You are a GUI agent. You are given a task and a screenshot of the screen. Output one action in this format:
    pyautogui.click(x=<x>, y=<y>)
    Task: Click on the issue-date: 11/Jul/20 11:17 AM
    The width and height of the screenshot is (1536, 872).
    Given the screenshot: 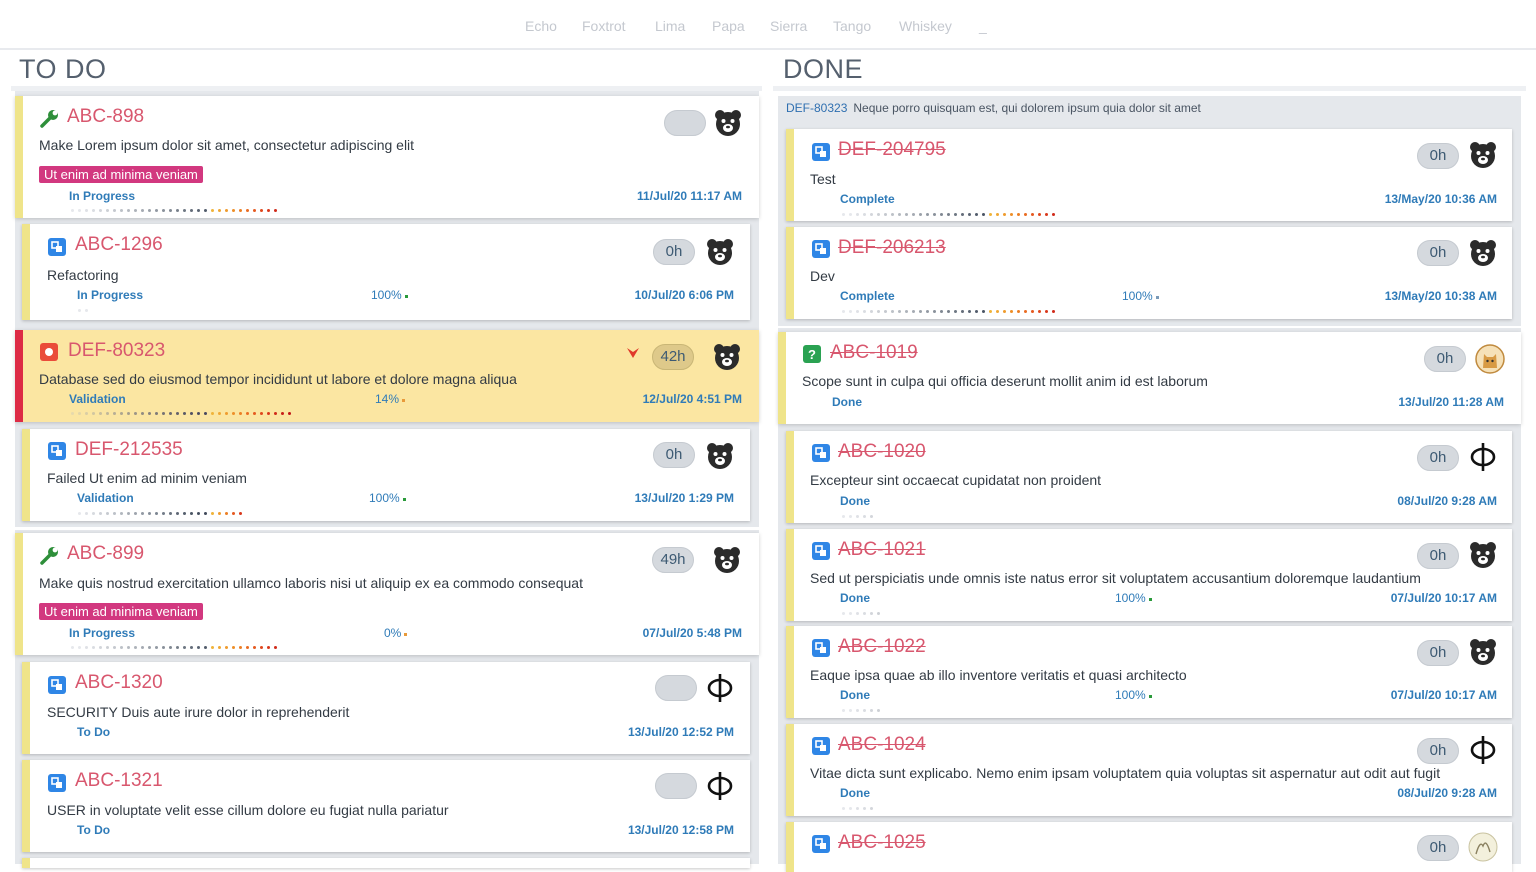 What is the action you would take?
    pyautogui.click(x=689, y=196)
    